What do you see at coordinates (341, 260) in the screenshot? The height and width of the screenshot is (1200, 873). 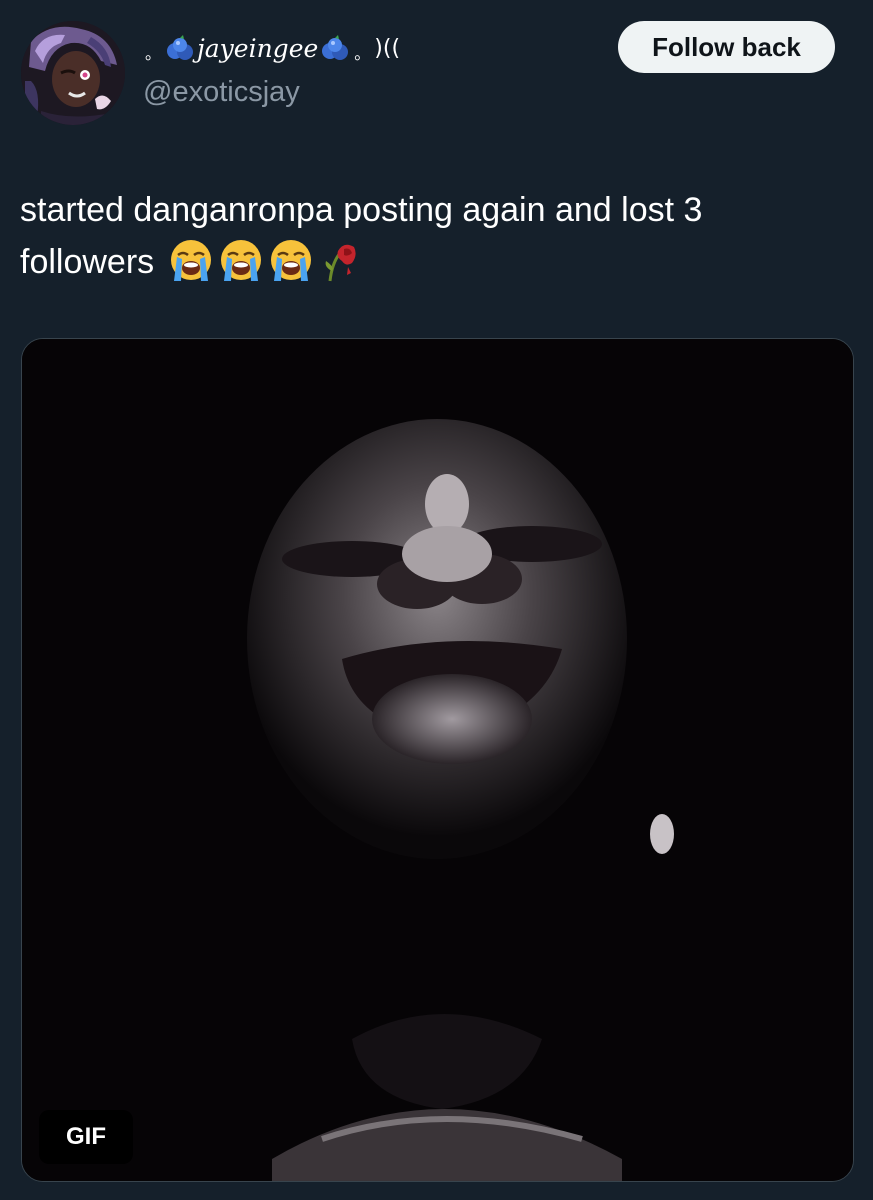 I see `wilted-flower-icon` at bounding box center [341, 260].